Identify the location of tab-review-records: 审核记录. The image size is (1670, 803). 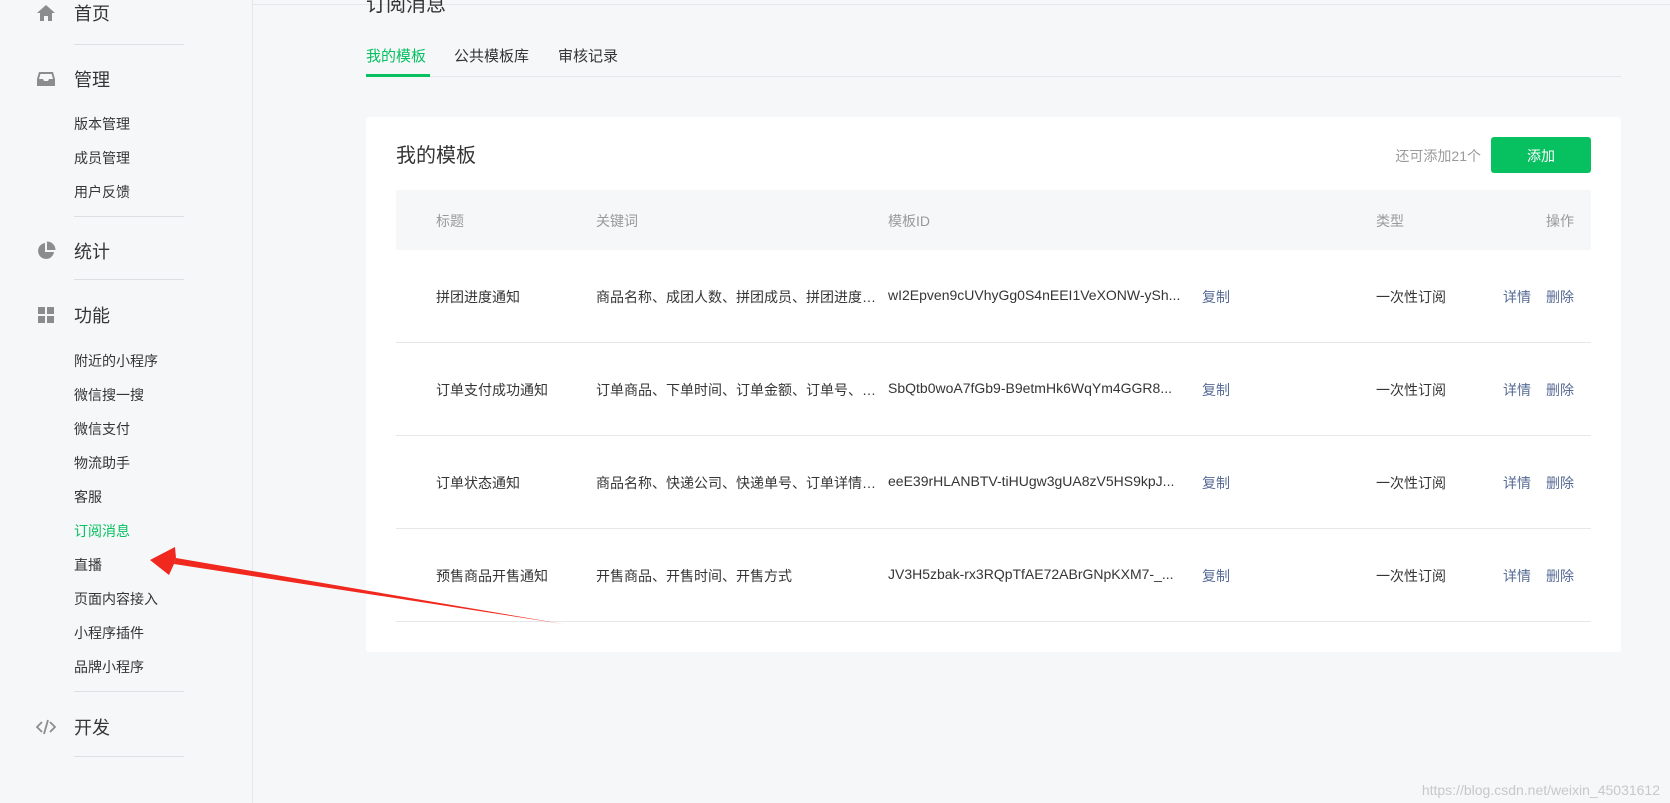
(588, 55).